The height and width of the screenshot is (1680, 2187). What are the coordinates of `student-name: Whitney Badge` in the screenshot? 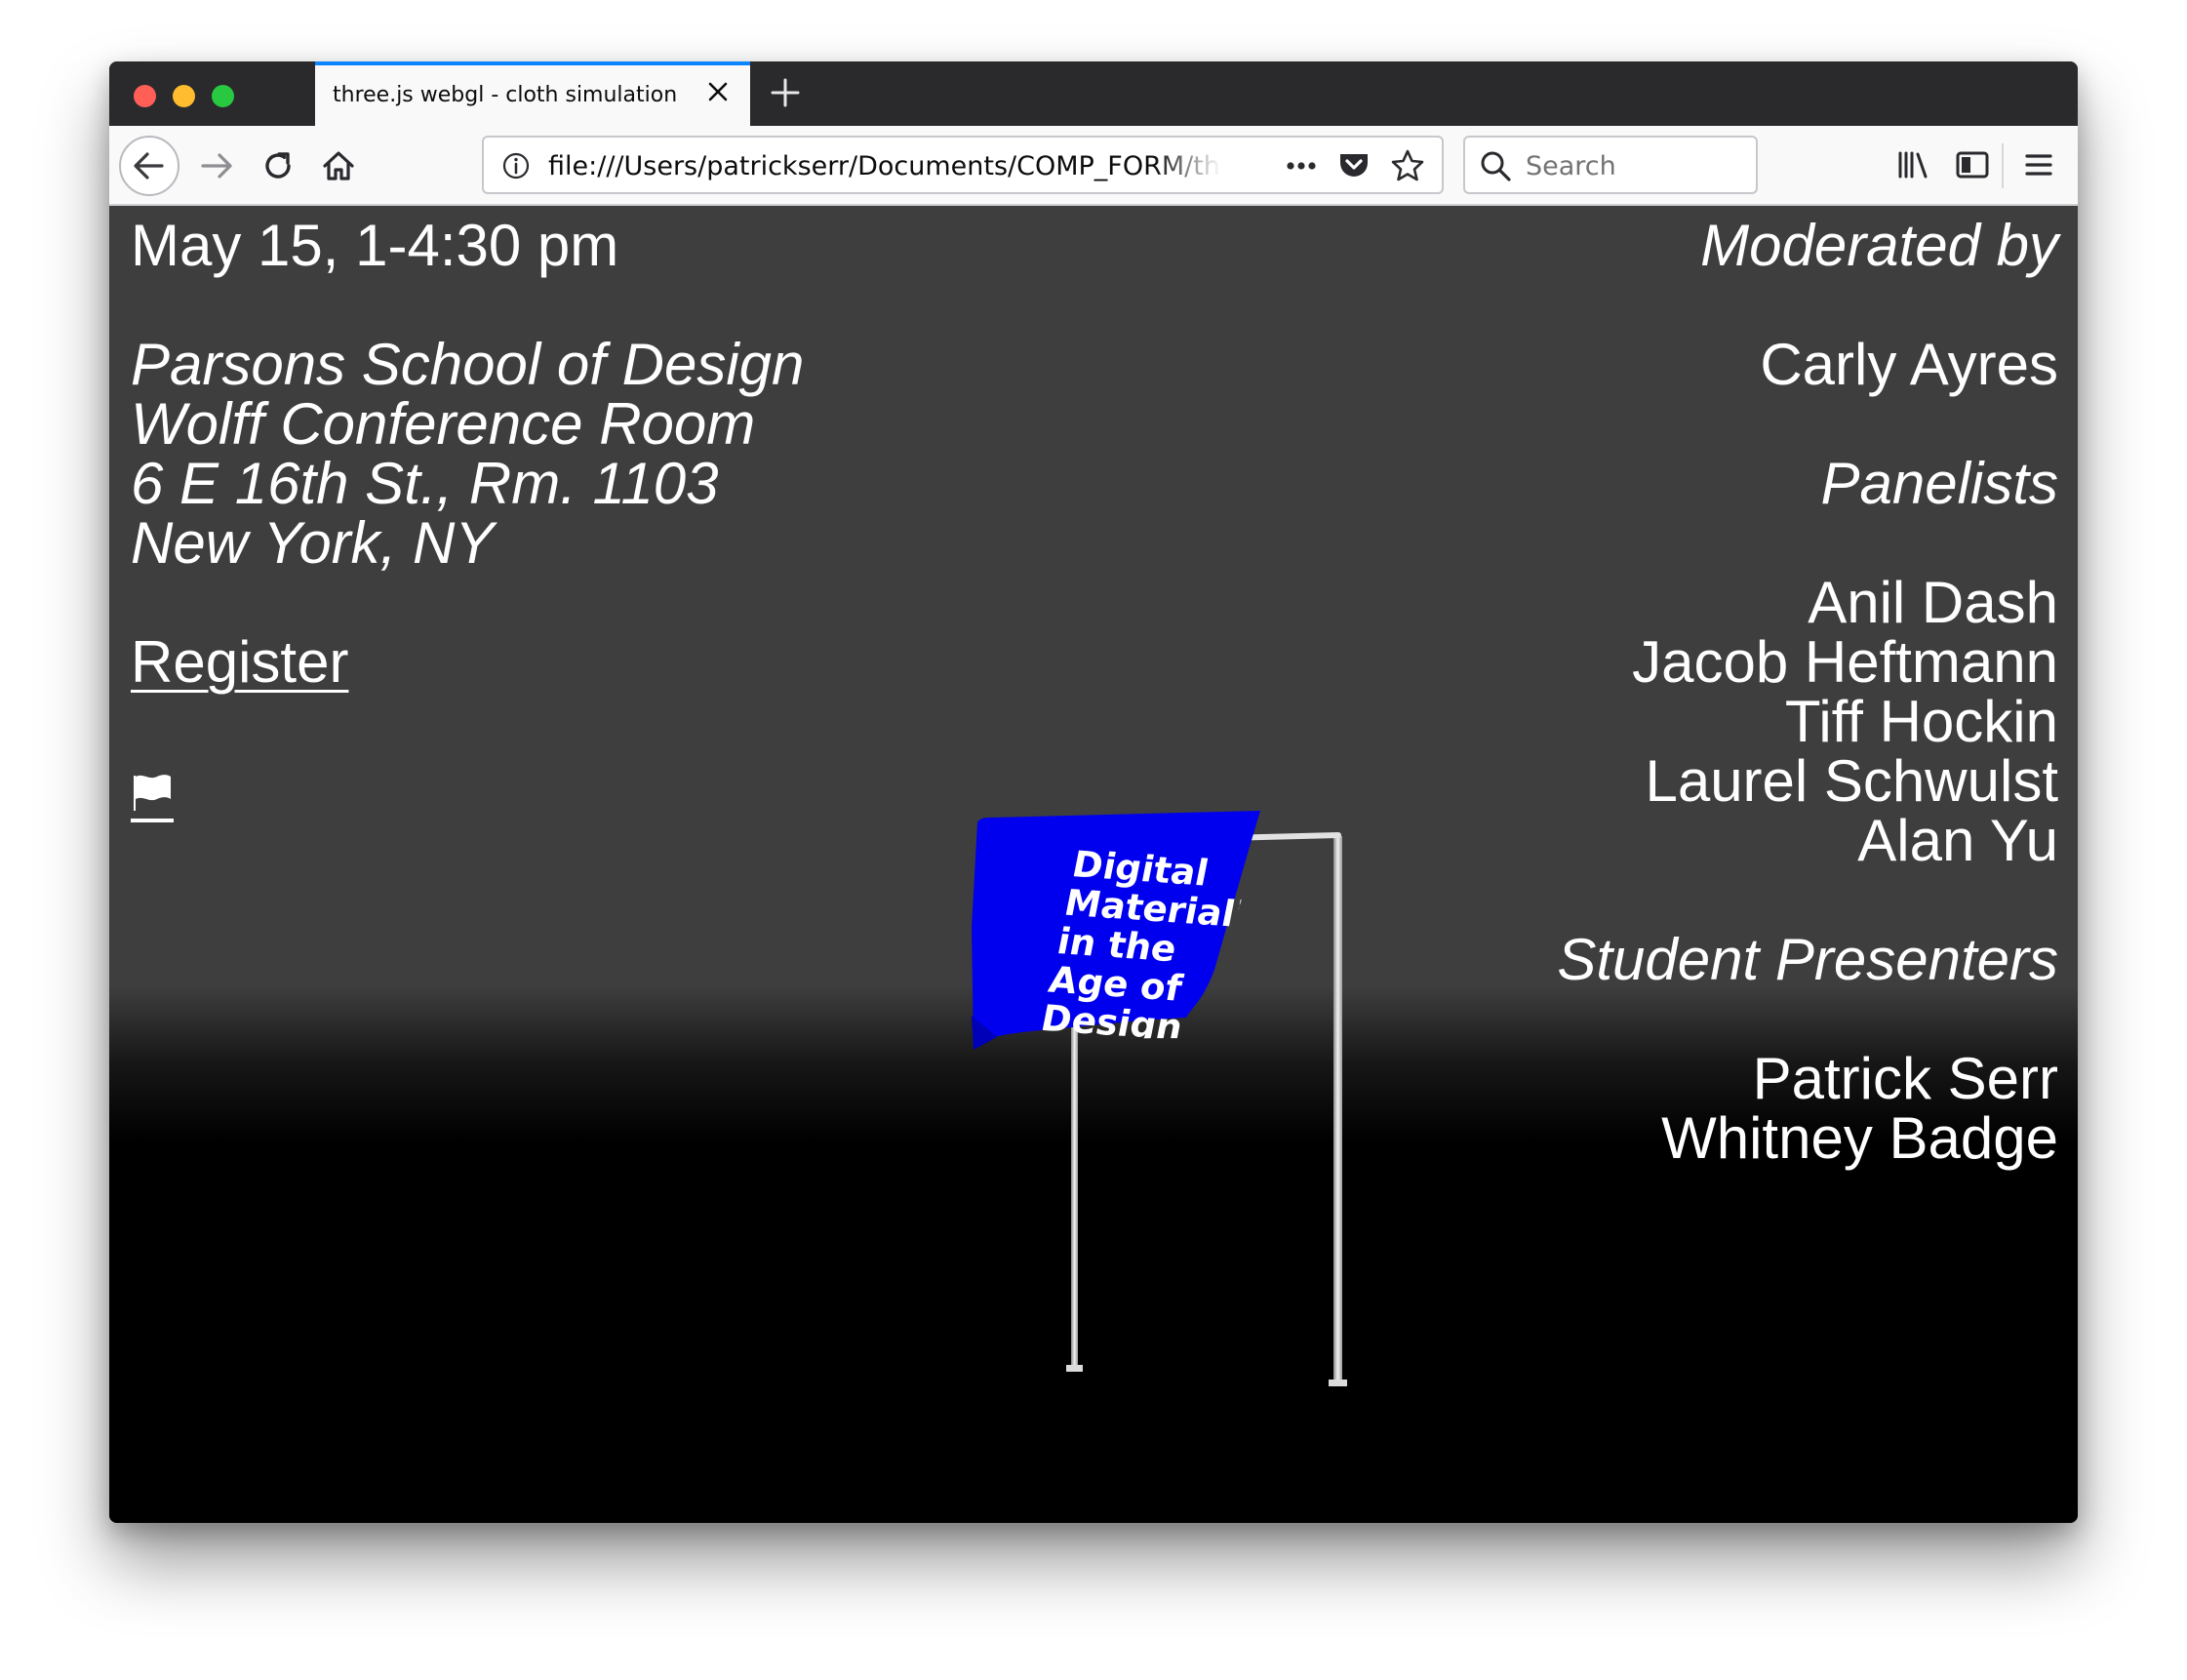 It's located at (1860, 1138).